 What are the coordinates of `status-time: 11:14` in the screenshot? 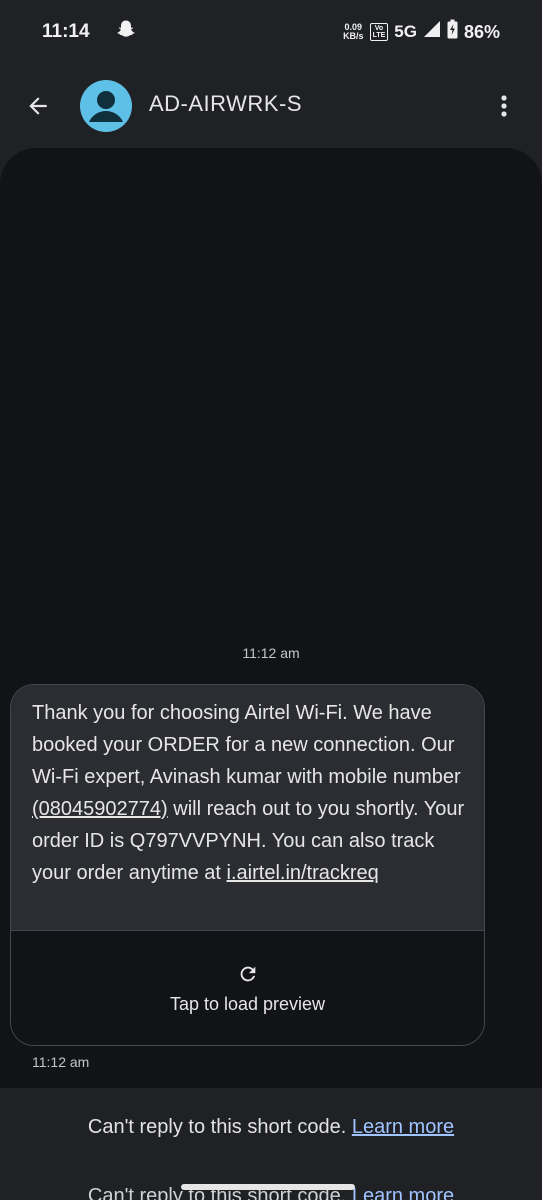 It's located at (66, 31).